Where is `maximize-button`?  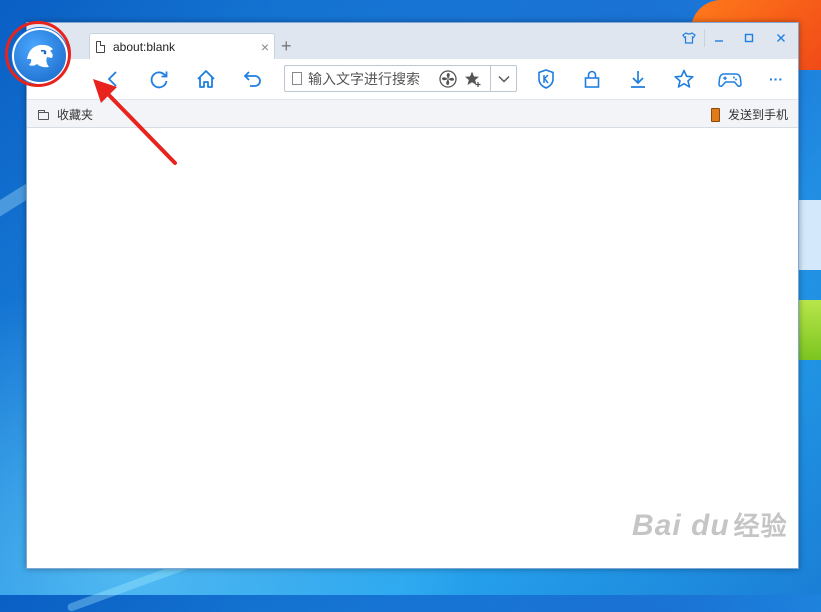 maximize-button is located at coordinates (749, 38).